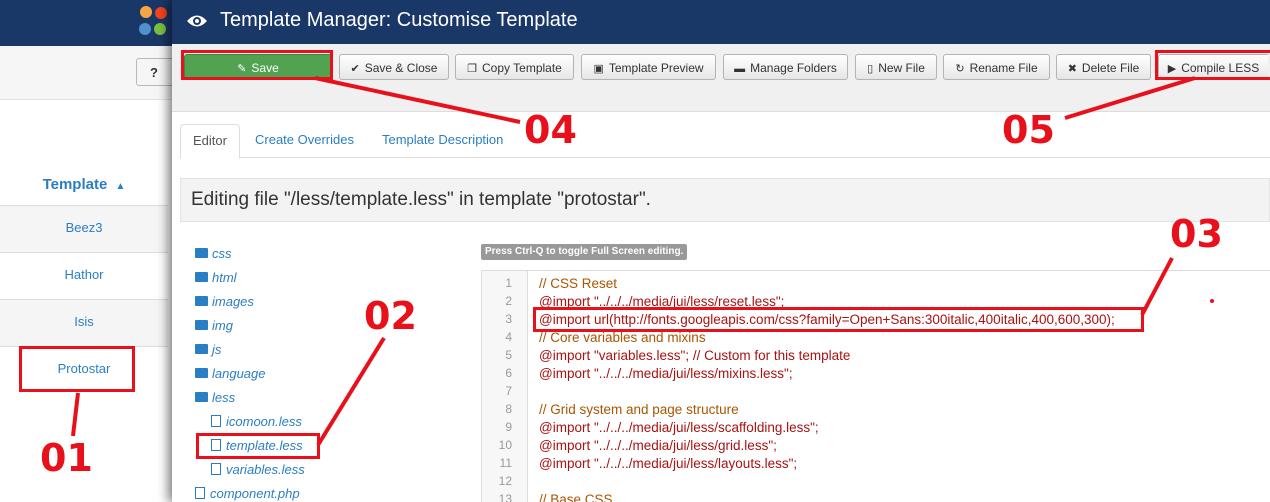 The image size is (1270, 502). What do you see at coordinates (1028, 130) in the screenshot?
I see `annotation-label-05: 05` at bounding box center [1028, 130].